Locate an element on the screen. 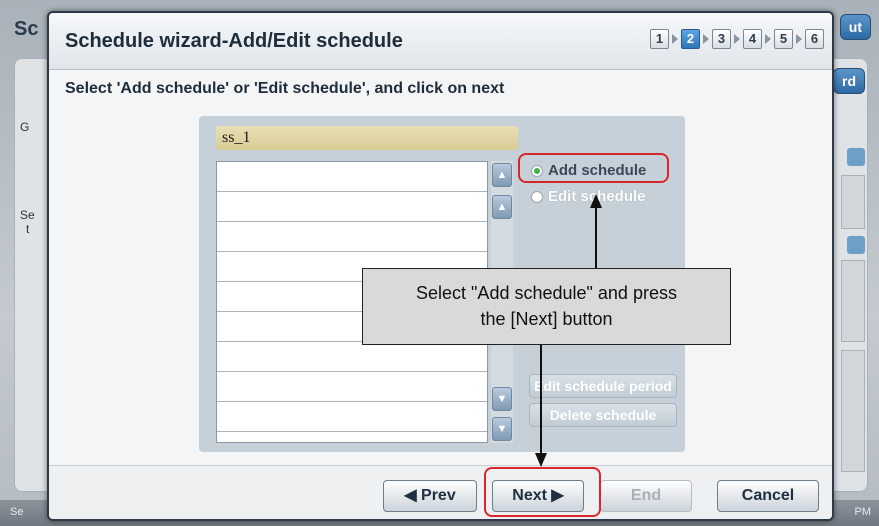 The height and width of the screenshot is (526, 879). radio-unselected-icon is located at coordinates (537, 196).